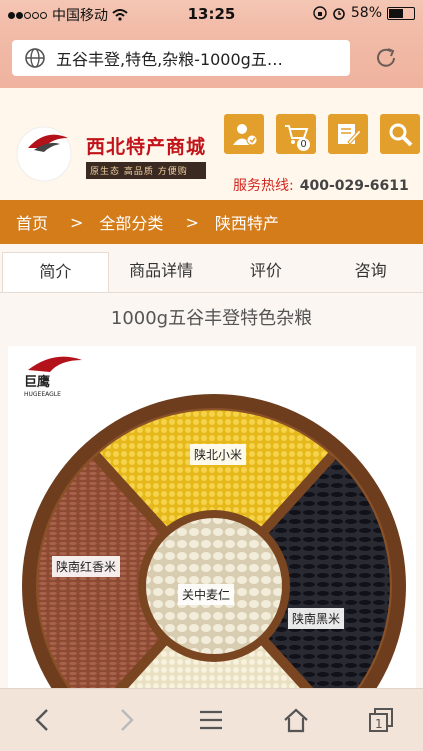 This screenshot has width=423, height=751. I want to click on brand-block: 西北特产商城 原生态 高品质 方便购, so click(146, 155).